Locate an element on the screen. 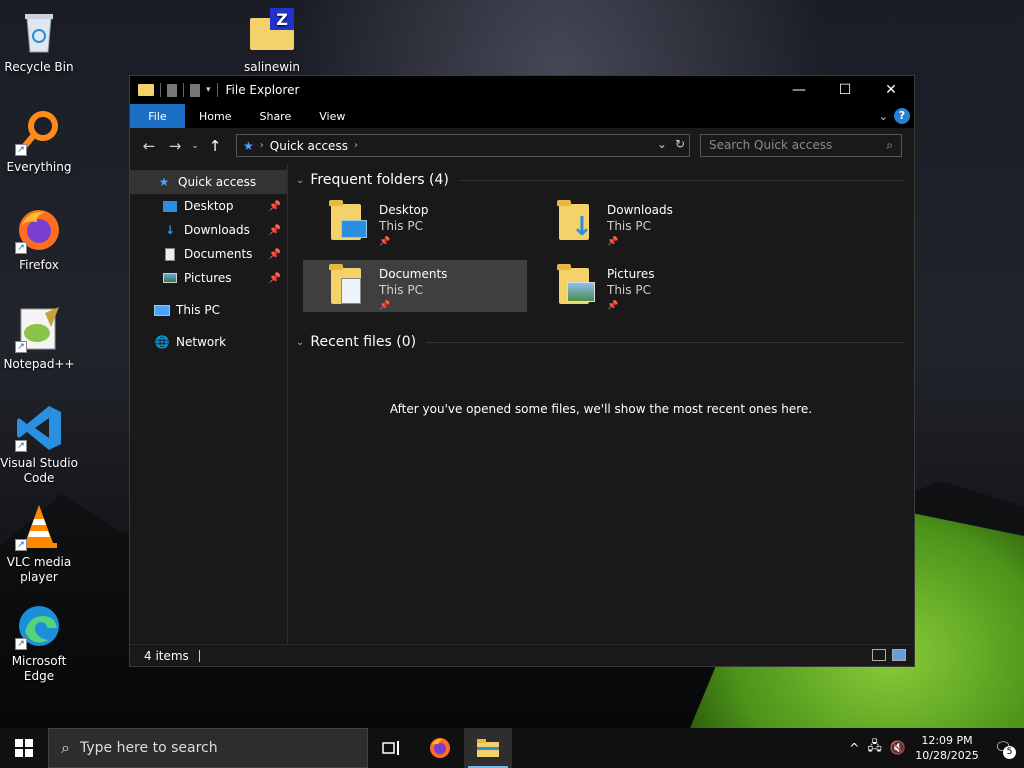  desktop-icon-edge: ↗ Microsoft Edge is located at coordinates (39, 643).